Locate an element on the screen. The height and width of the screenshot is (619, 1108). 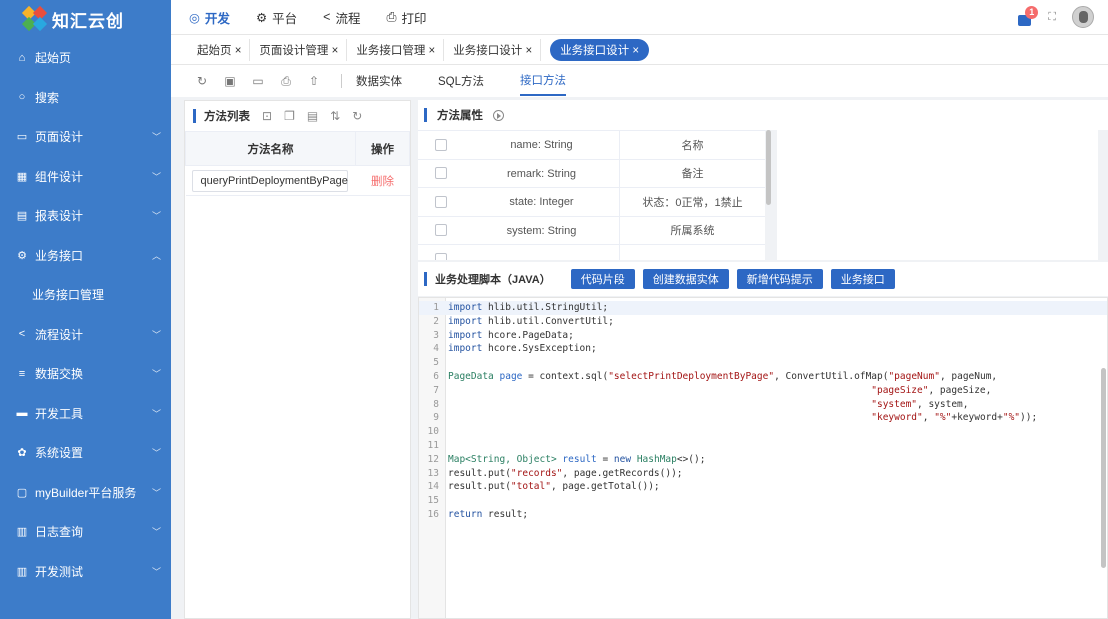
logo-icon is located at coordinates (34, 18).